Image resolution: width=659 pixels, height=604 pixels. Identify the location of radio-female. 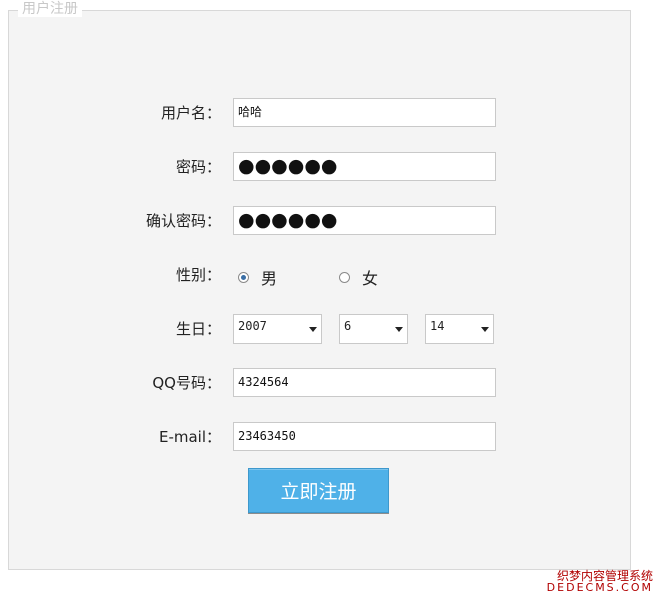
(344, 277).